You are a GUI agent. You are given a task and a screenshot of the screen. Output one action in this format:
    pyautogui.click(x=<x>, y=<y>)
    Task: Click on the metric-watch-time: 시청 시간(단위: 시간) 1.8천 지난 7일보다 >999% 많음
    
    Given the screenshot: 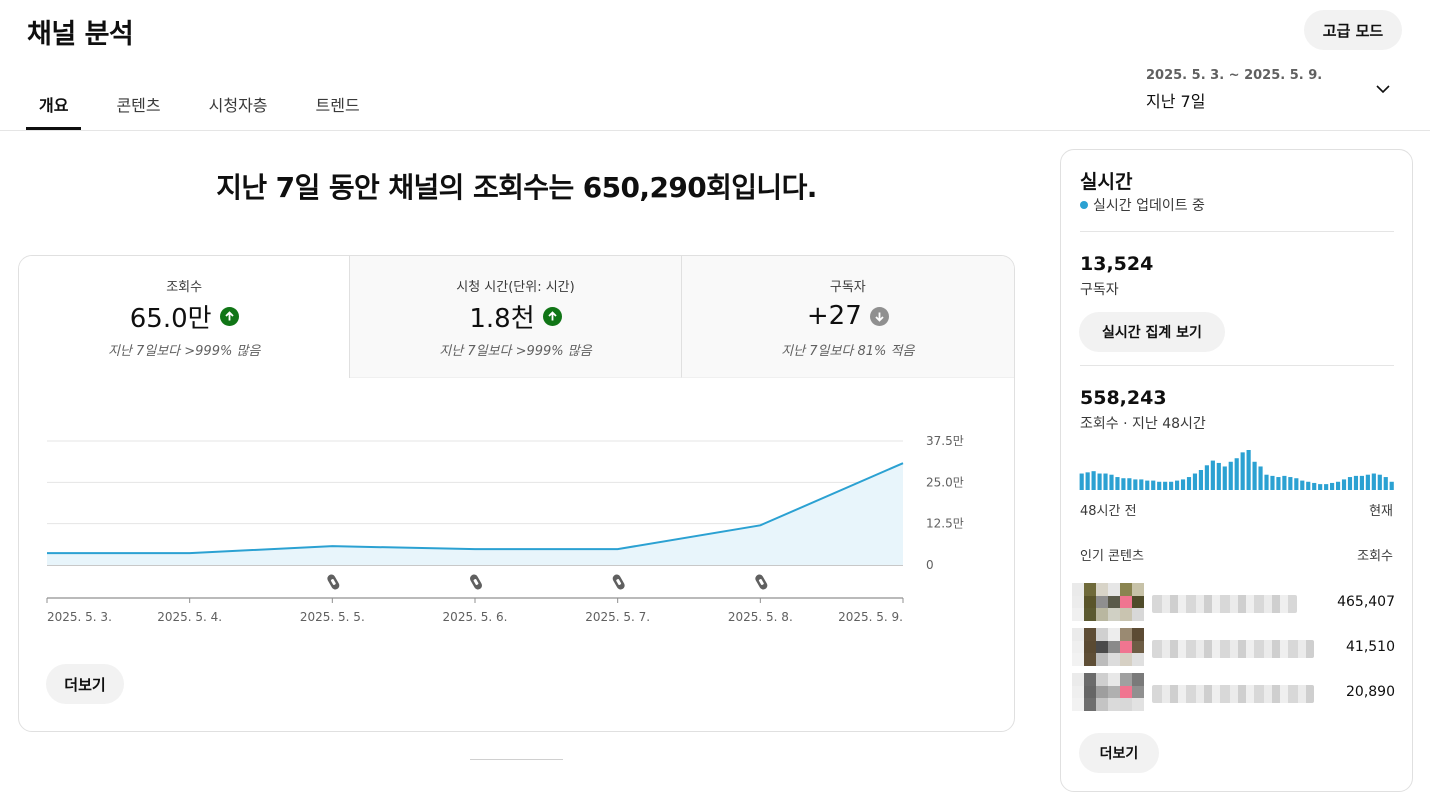 What is the action you would take?
    pyautogui.click(x=516, y=317)
    